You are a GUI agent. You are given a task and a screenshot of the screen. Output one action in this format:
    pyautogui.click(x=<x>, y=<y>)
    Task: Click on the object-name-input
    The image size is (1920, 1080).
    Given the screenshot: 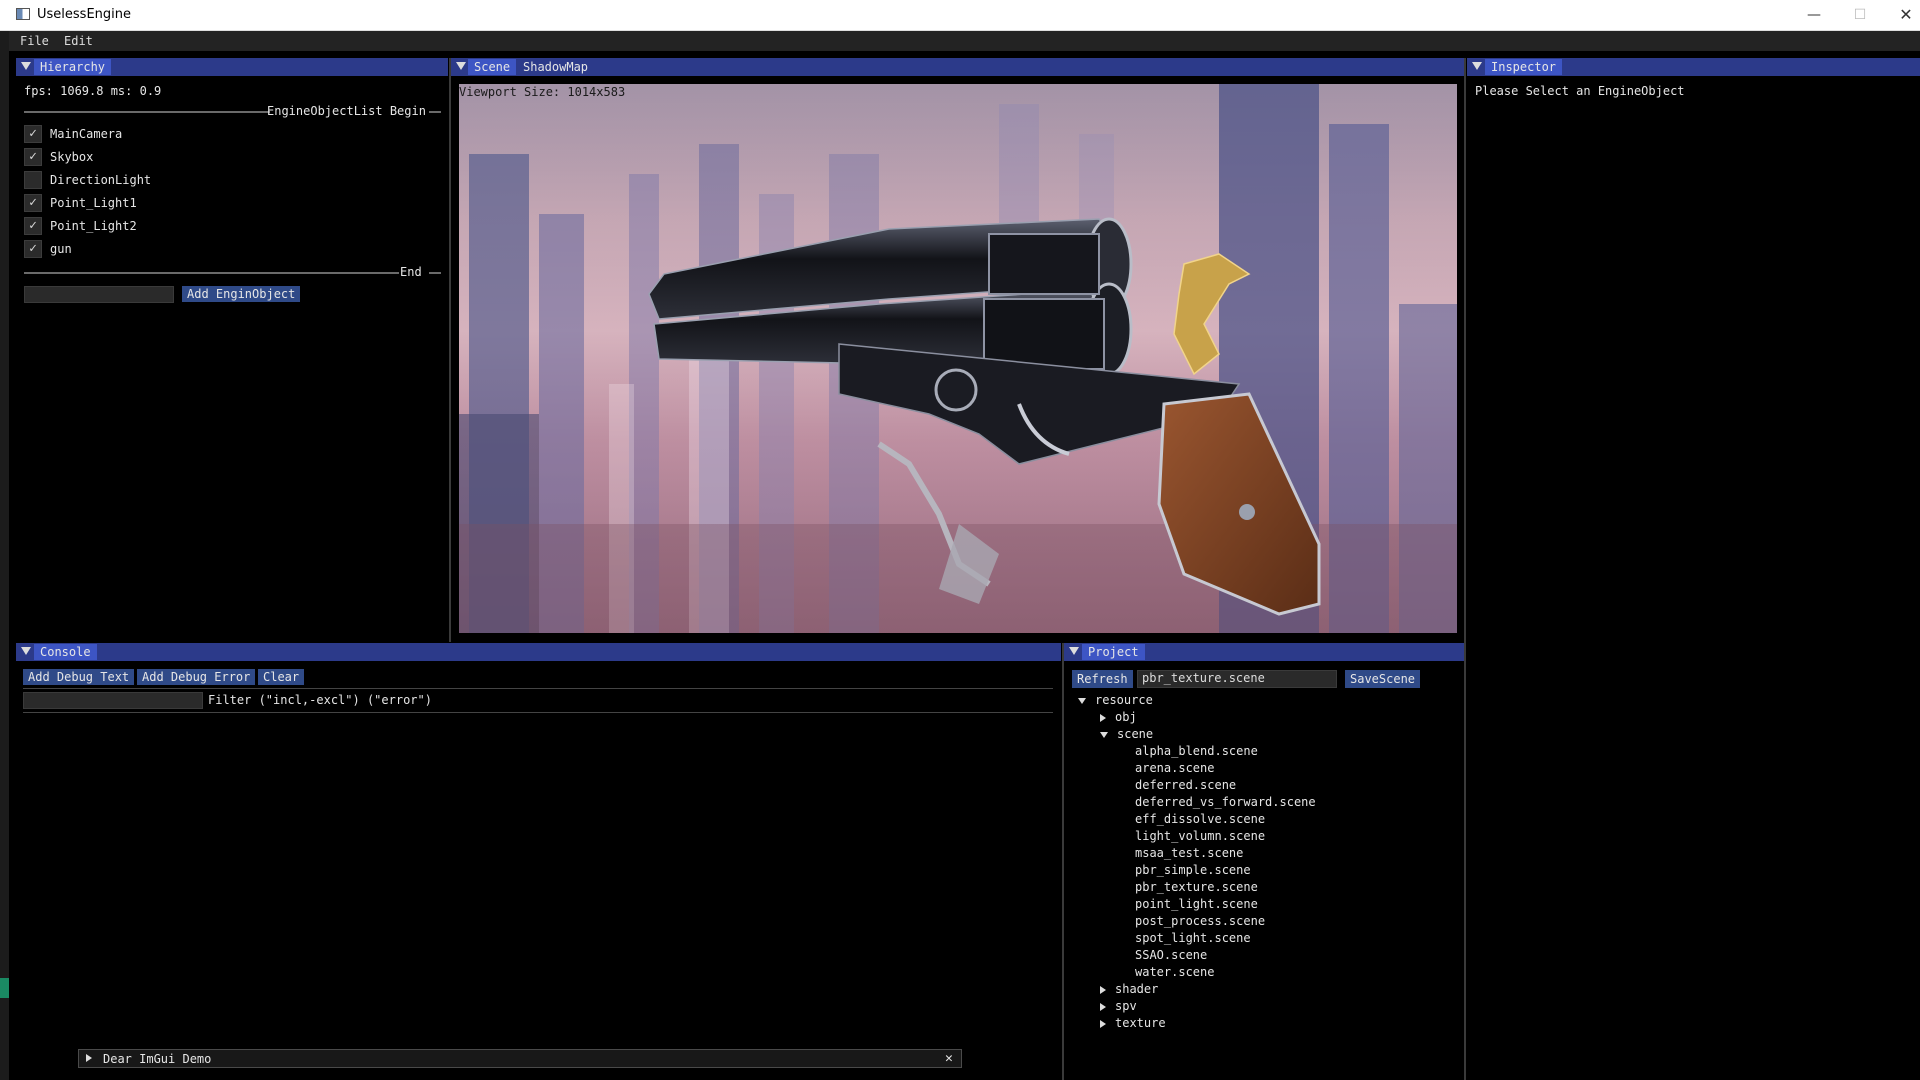 What is the action you would take?
    pyautogui.click(x=99, y=294)
    